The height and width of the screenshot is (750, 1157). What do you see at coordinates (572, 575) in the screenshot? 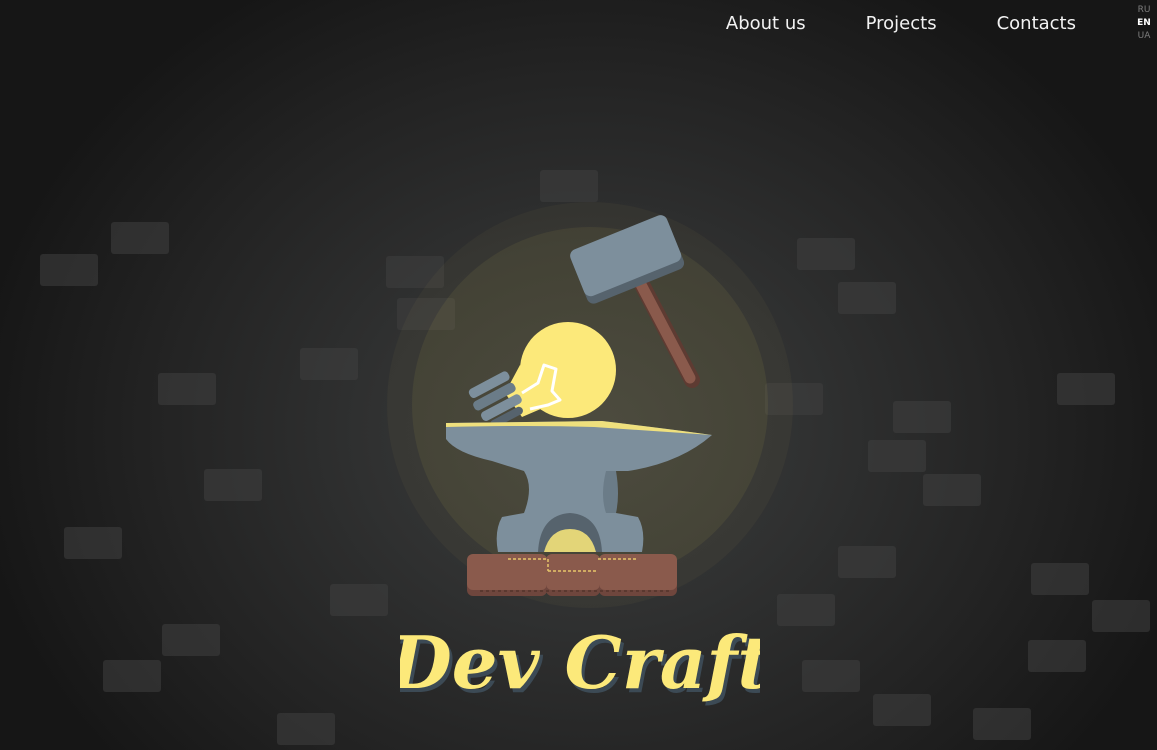
I see `anvil-base` at bounding box center [572, 575].